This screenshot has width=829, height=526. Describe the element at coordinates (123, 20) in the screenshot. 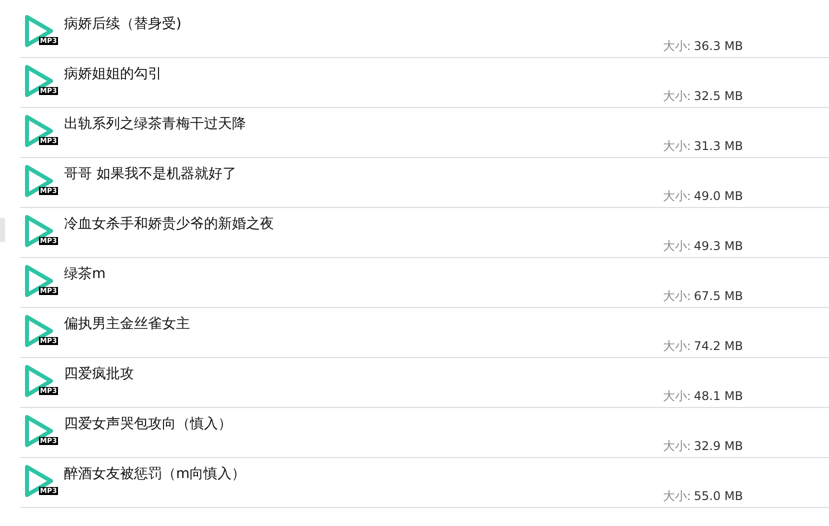

I see `file-title: 病娇后续（替身受)` at that location.